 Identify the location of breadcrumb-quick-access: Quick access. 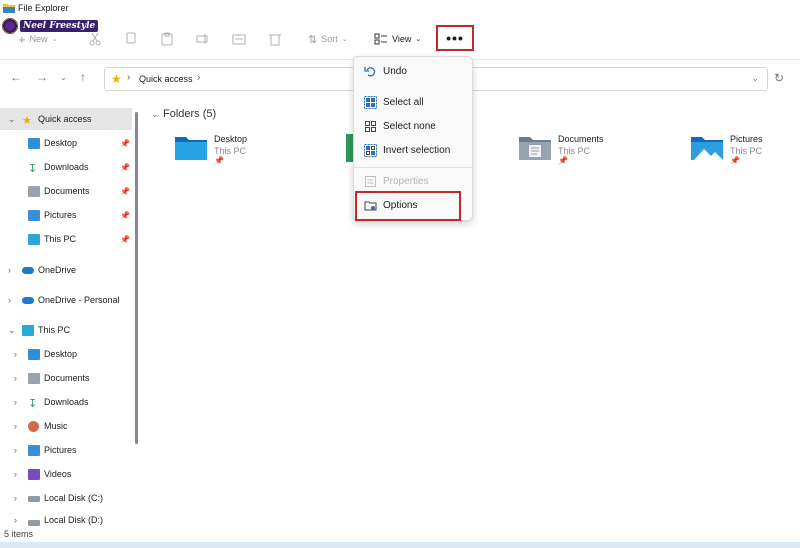
(166, 79).